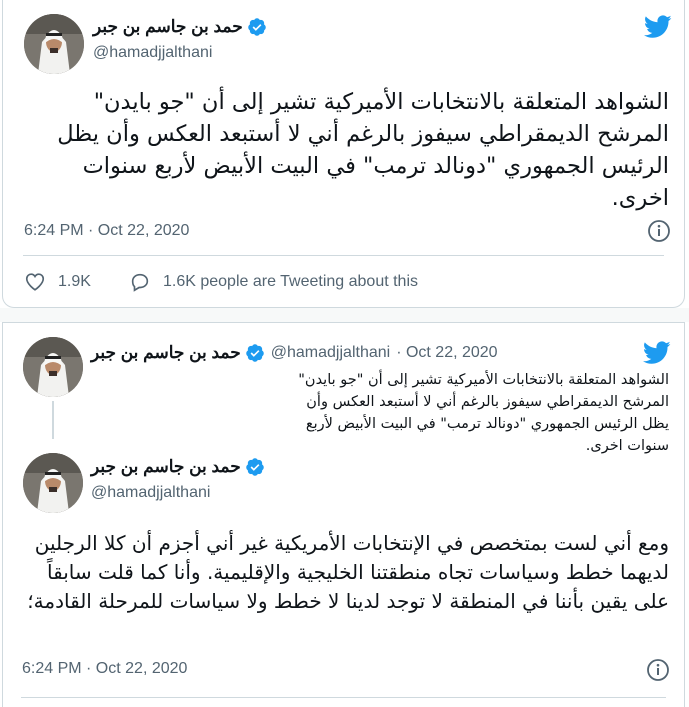  What do you see at coordinates (53, 420) in the screenshot?
I see `thread-line` at bounding box center [53, 420].